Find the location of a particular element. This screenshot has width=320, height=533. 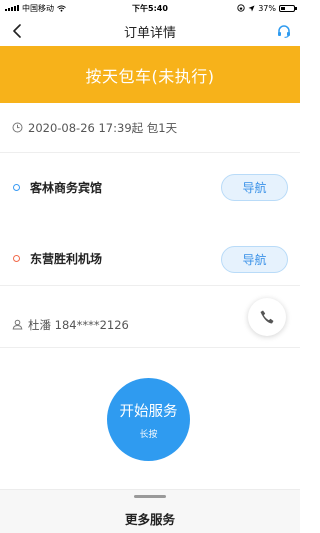

navigate-start-label: 导航 is located at coordinates (254, 188).